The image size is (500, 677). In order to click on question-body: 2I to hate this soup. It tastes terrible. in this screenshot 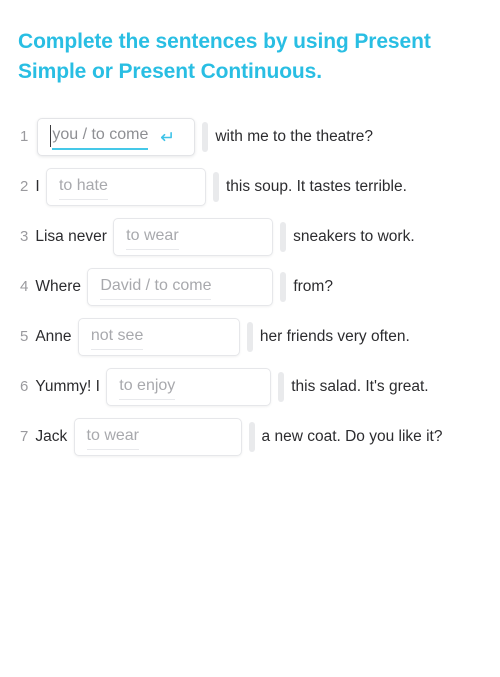, I will do `click(255, 187)`.